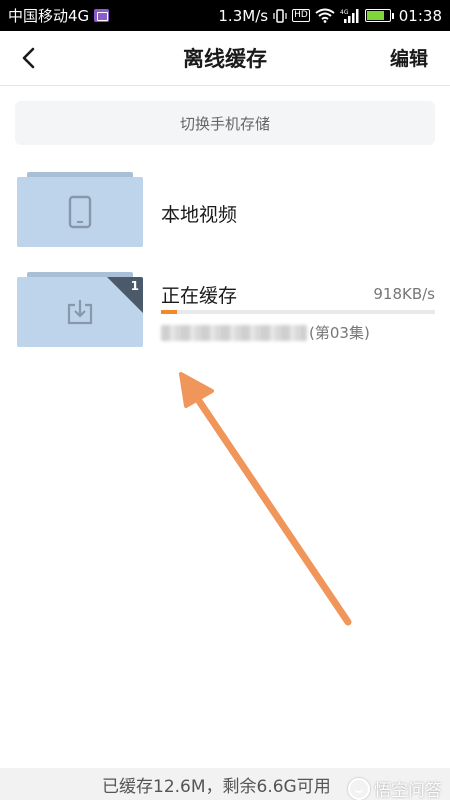 This screenshot has width=450, height=800. I want to click on clock-text: 01:38, so click(420, 15).